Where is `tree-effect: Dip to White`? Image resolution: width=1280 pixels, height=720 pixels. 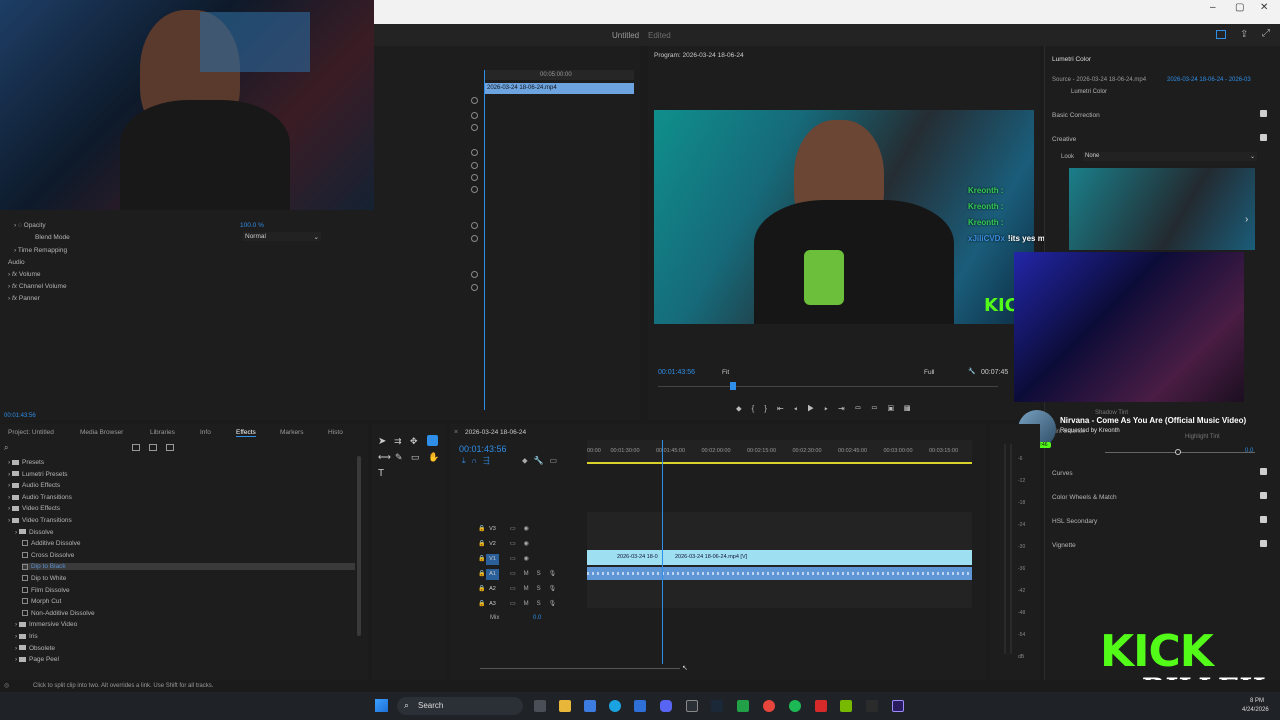 tree-effect: Dip to White is located at coordinates (44, 578).